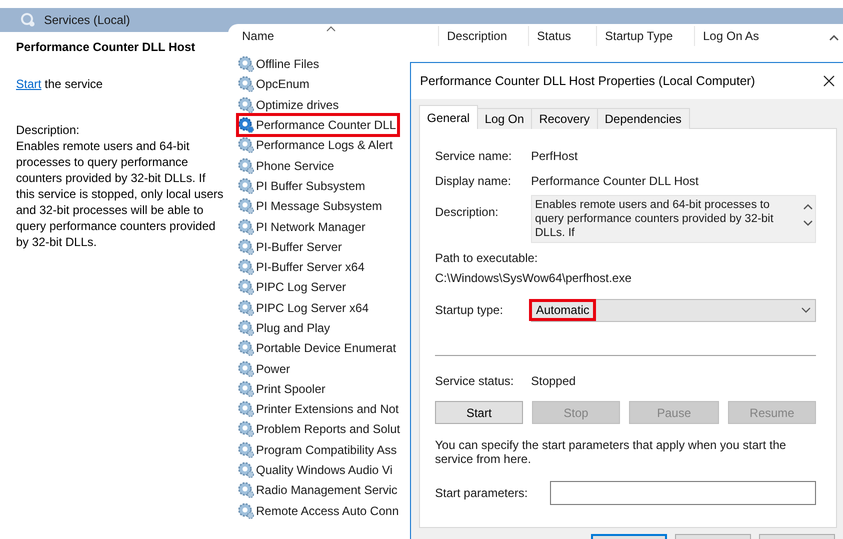 The image size is (843, 539). What do you see at coordinates (475, 381) in the screenshot?
I see `field-label: Service status:` at bounding box center [475, 381].